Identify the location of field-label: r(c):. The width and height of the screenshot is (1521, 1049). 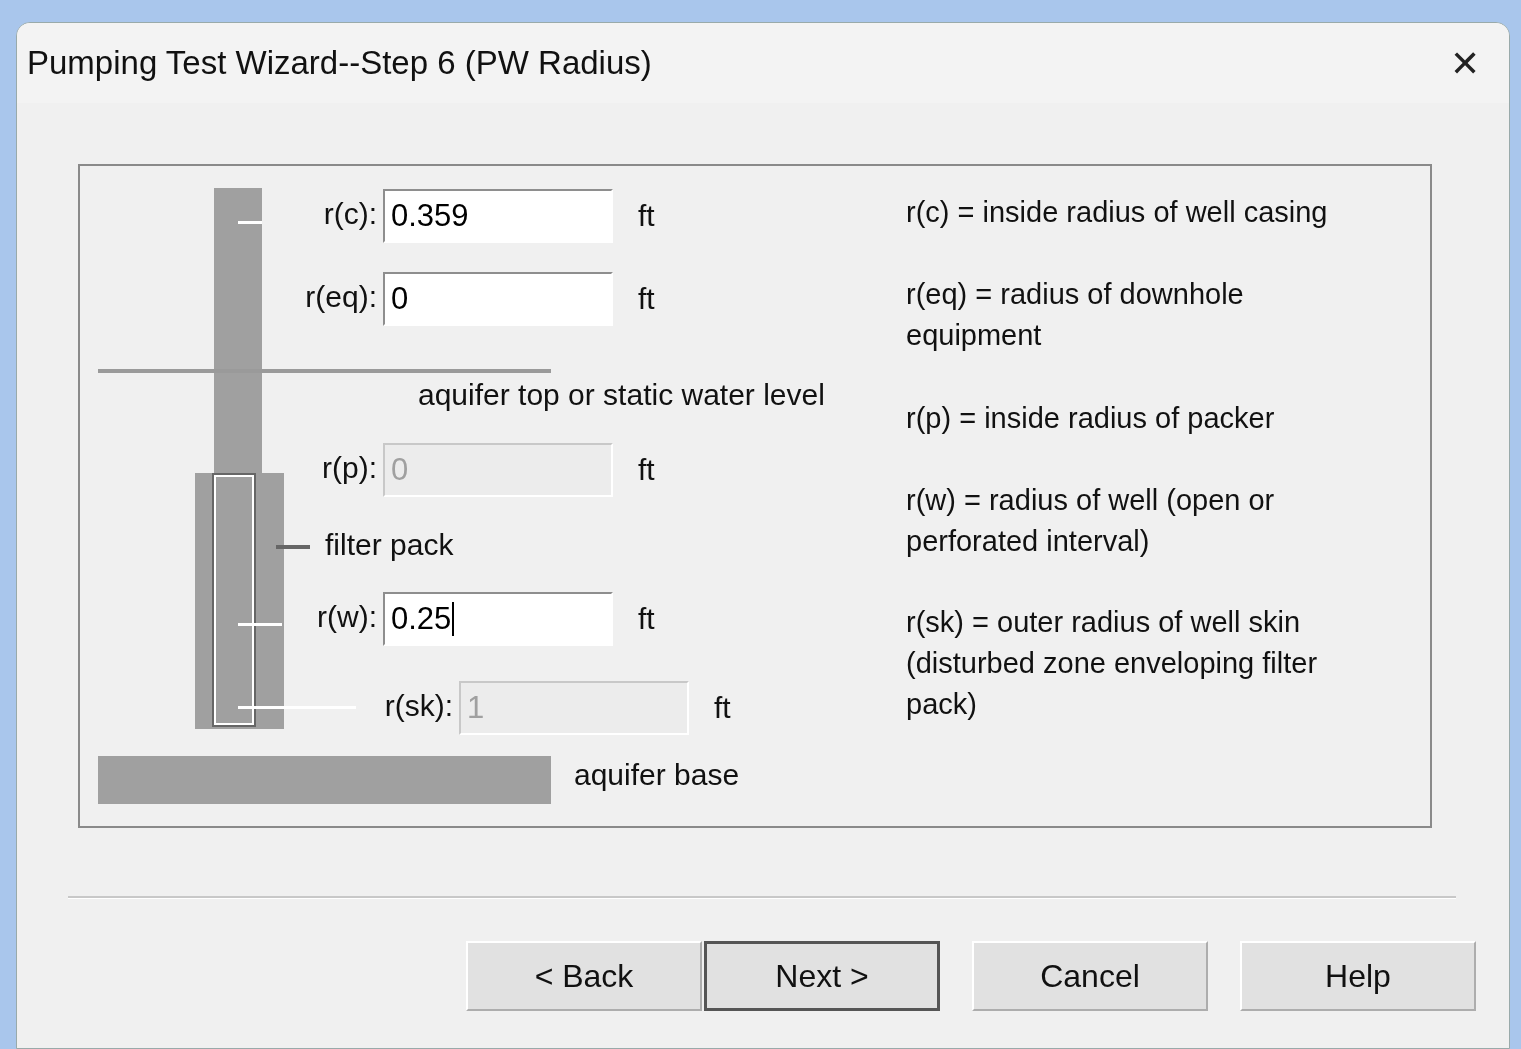
(349, 214).